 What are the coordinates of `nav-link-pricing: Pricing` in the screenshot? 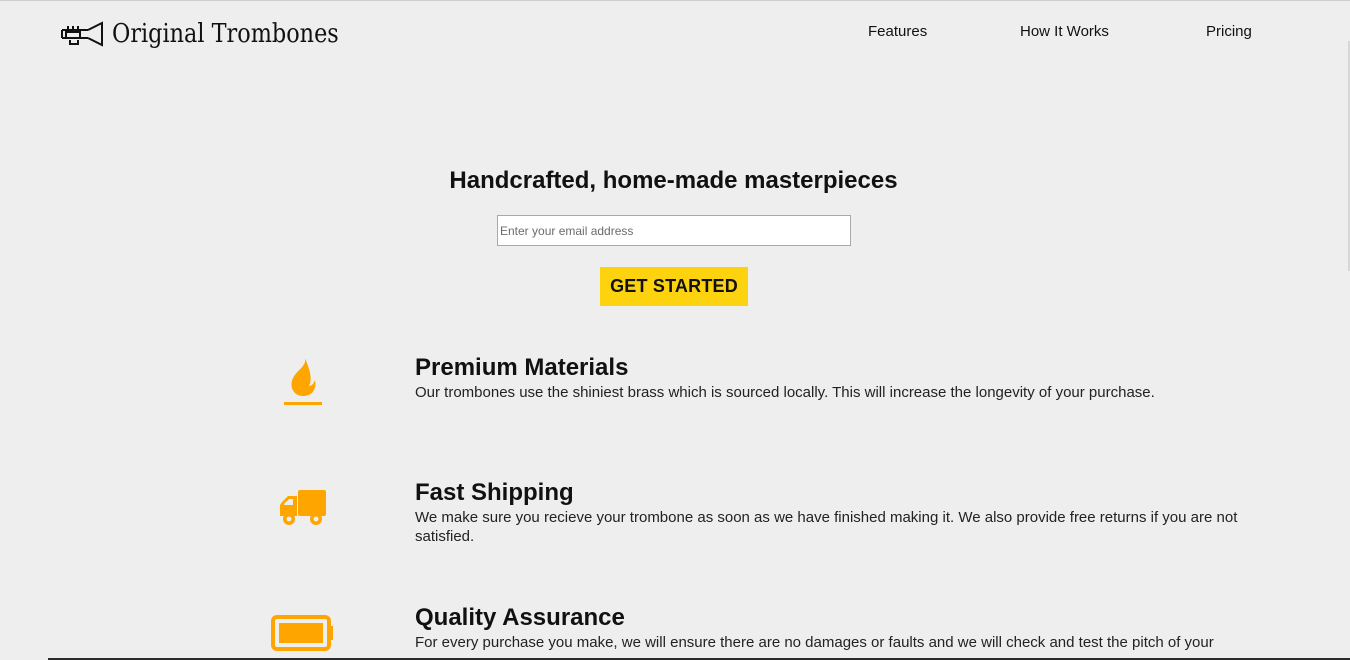 It's located at (1229, 31).